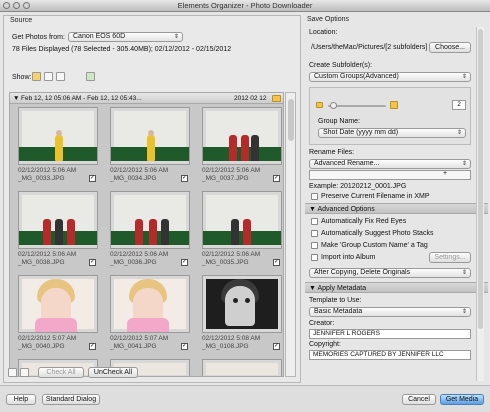 This screenshot has width=490, height=412. Describe the element at coordinates (390, 312) in the screenshot. I see `template-select: Basic Metadata ⇕` at that location.